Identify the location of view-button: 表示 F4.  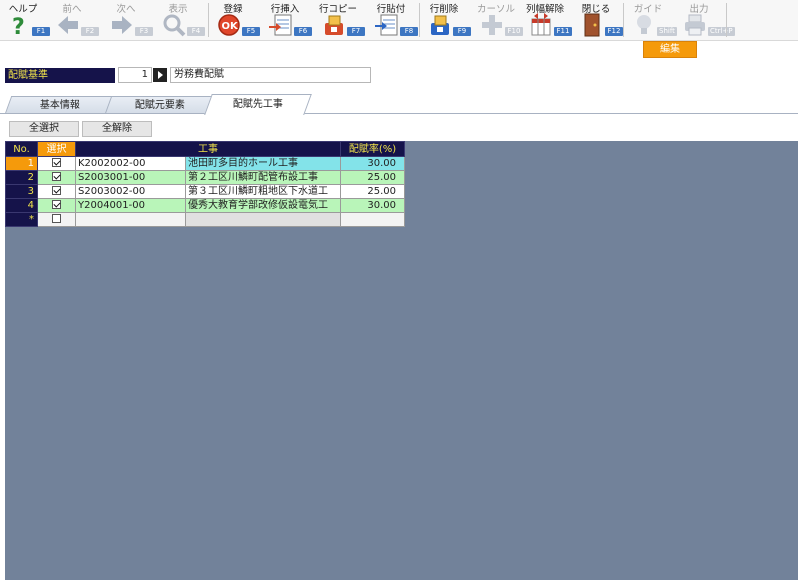
(181, 20).